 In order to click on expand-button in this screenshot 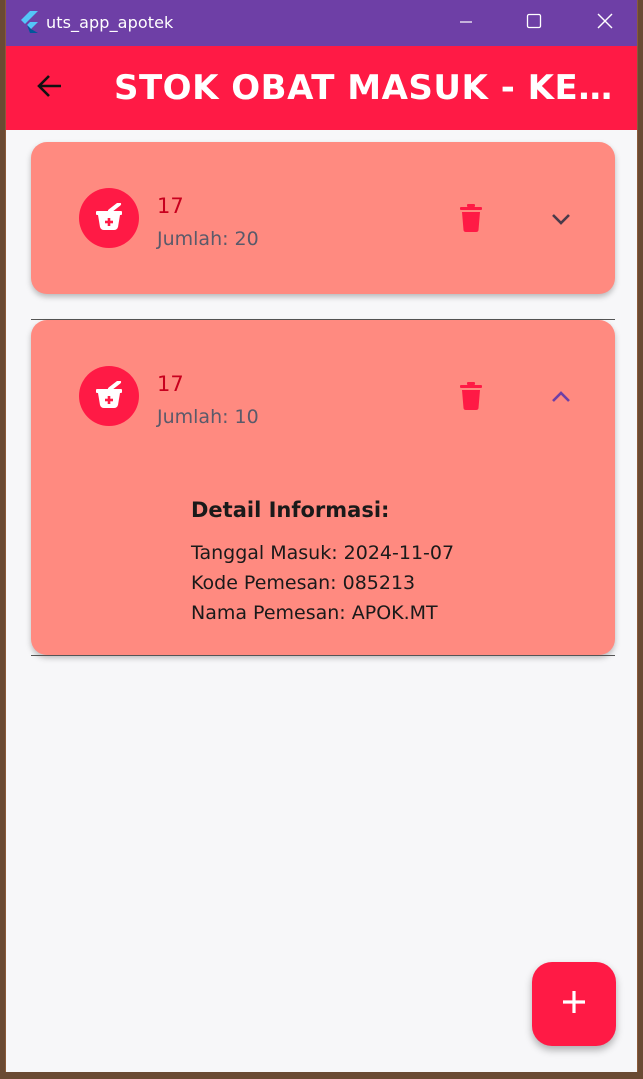, I will do `click(561, 220)`.